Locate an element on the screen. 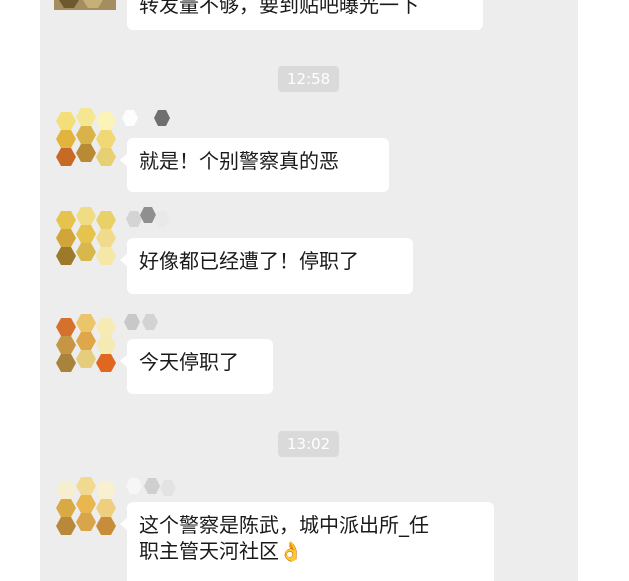 The image size is (629, 581). timestamp: 13:02 is located at coordinates (309, 444).